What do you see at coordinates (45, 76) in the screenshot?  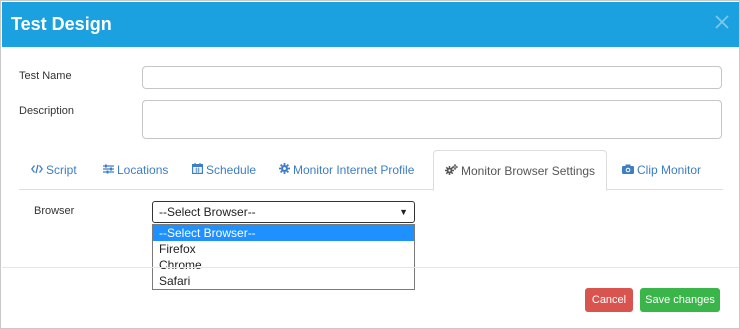 I see `test-name-label: Test Name` at bounding box center [45, 76].